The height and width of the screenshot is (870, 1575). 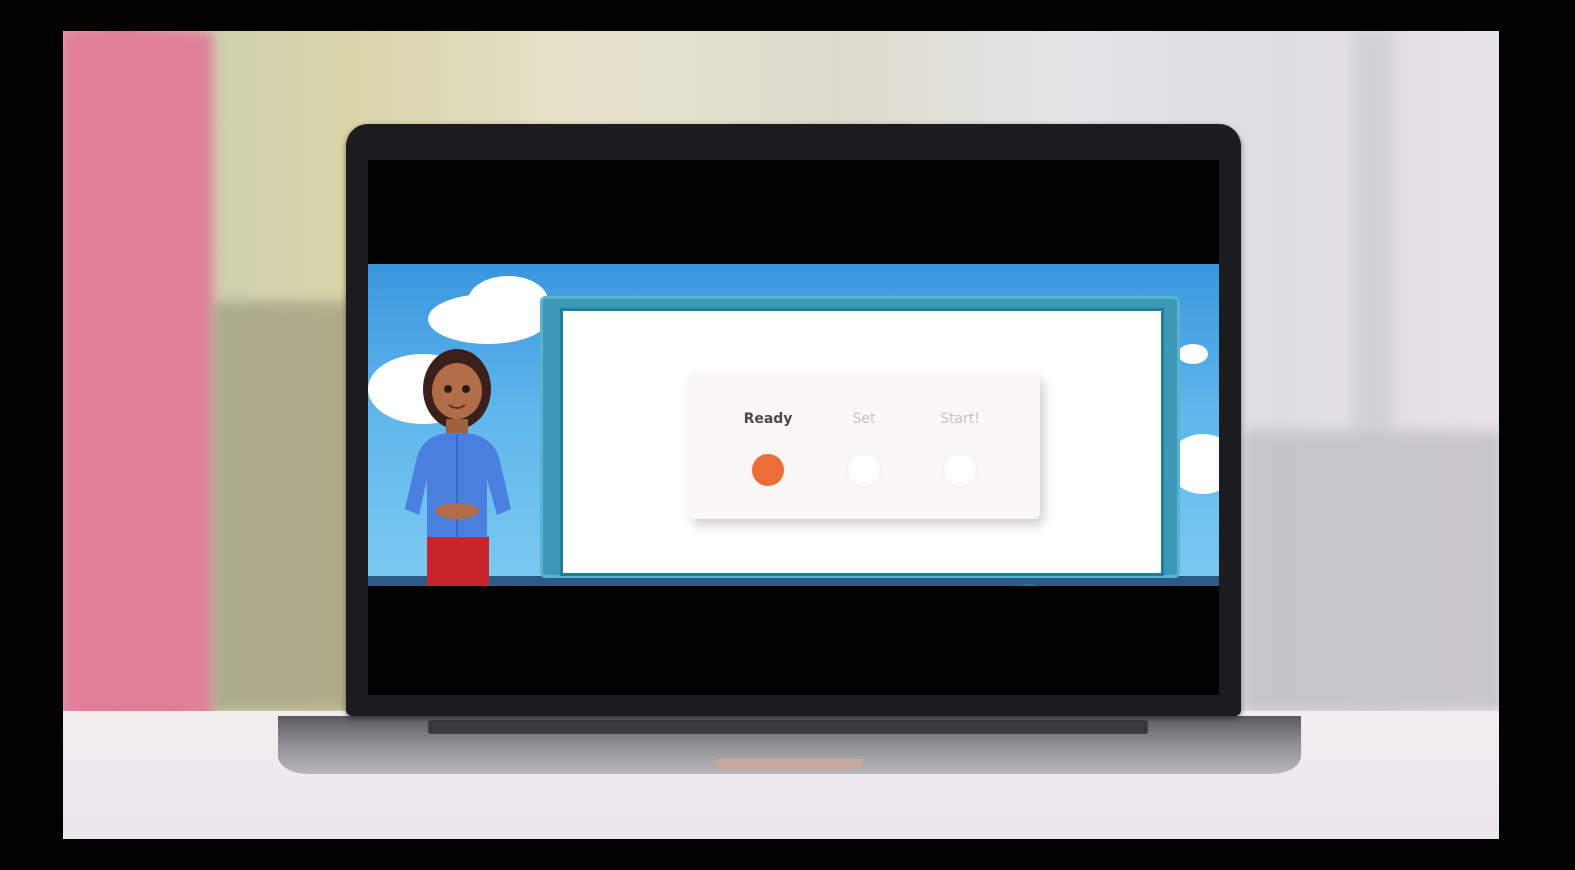 I want to click on step-indicator-set, so click(x=864, y=470).